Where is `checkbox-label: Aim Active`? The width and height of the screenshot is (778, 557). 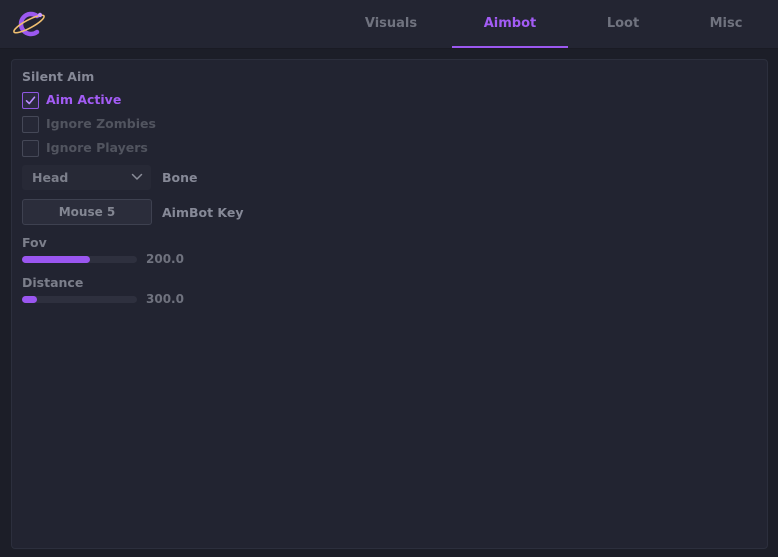 checkbox-label: Aim Active is located at coordinates (84, 99).